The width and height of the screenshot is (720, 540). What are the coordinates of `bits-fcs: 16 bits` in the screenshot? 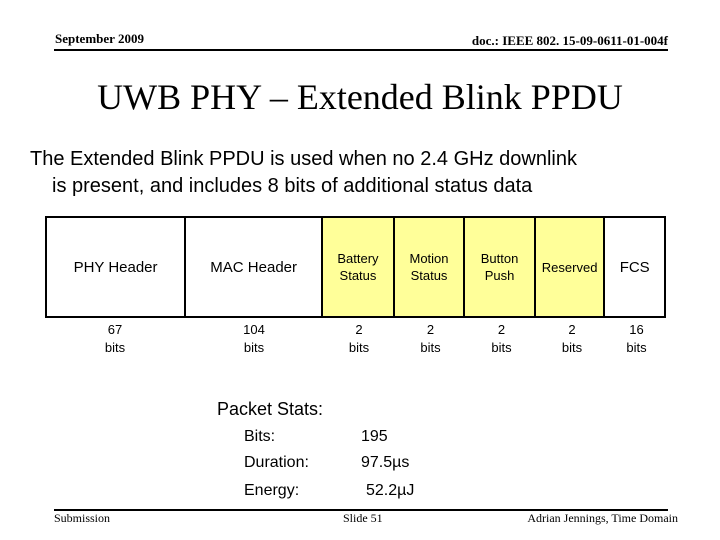 It's located at (636, 339).